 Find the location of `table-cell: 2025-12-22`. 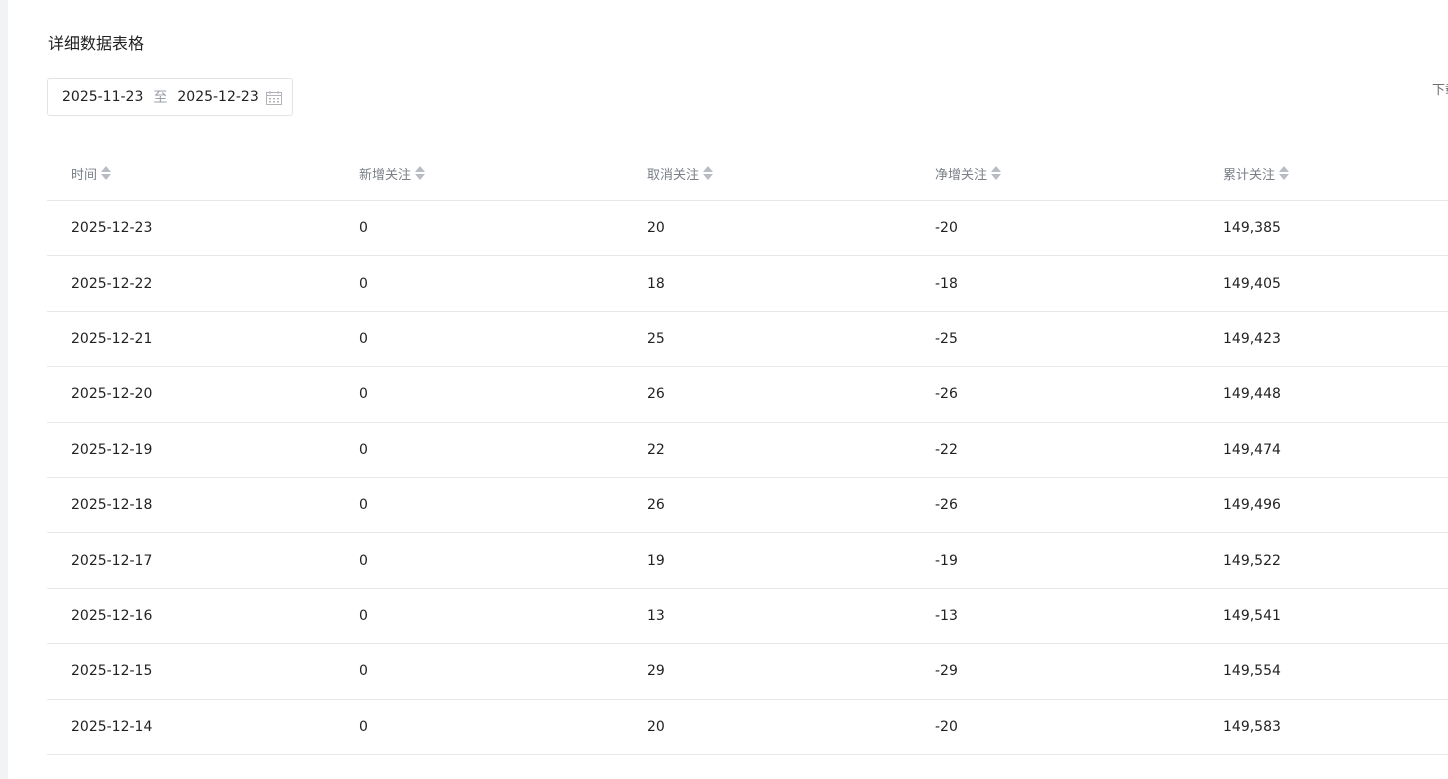

table-cell: 2025-12-22 is located at coordinates (112, 283).